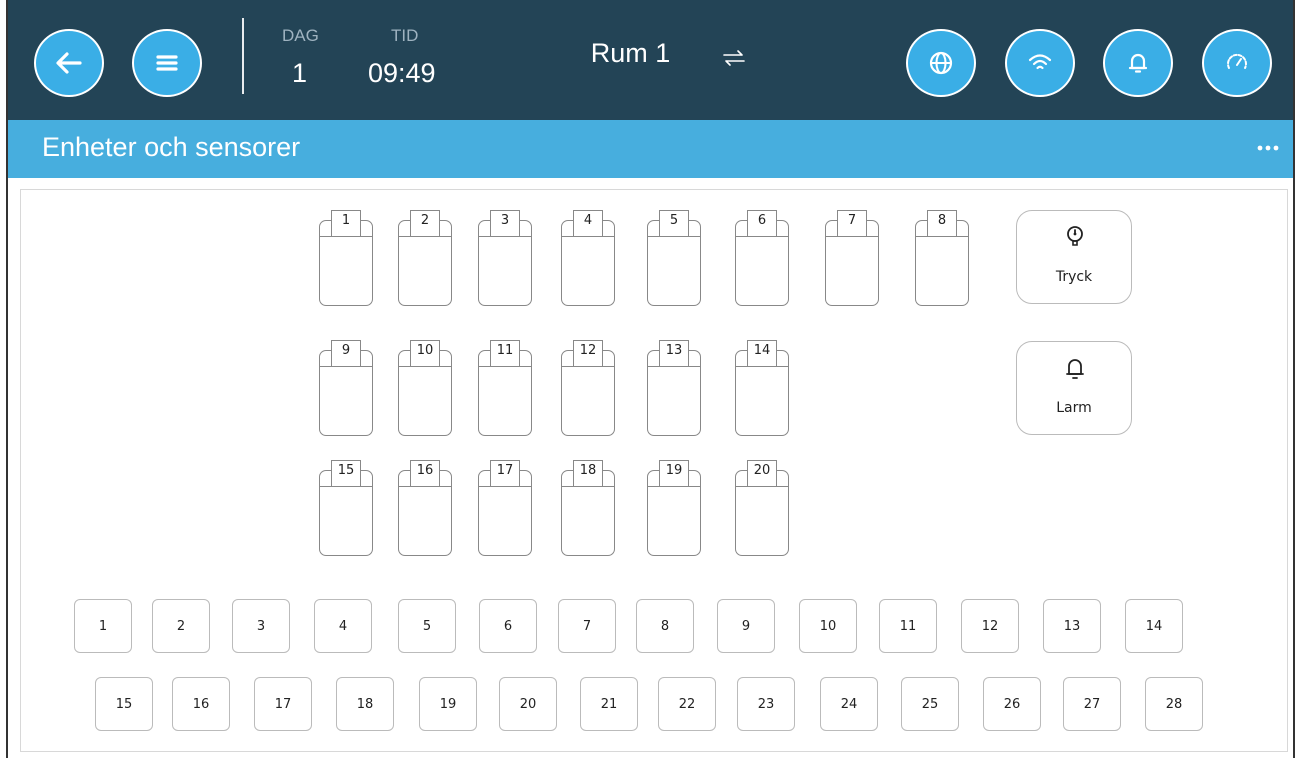 Image resolution: width=1295 pixels, height=758 pixels. What do you see at coordinates (674, 220) in the screenshot?
I see `module-number: 5` at bounding box center [674, 220].